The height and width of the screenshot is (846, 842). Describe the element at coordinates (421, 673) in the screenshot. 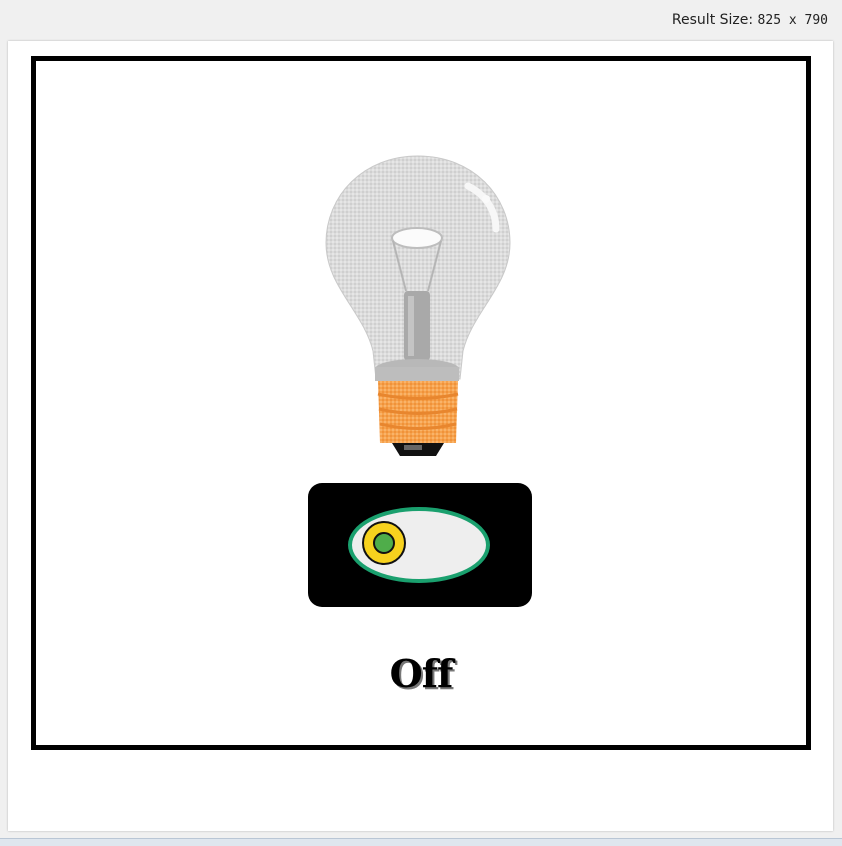

I see `lamp-state-label: Off` at that location.